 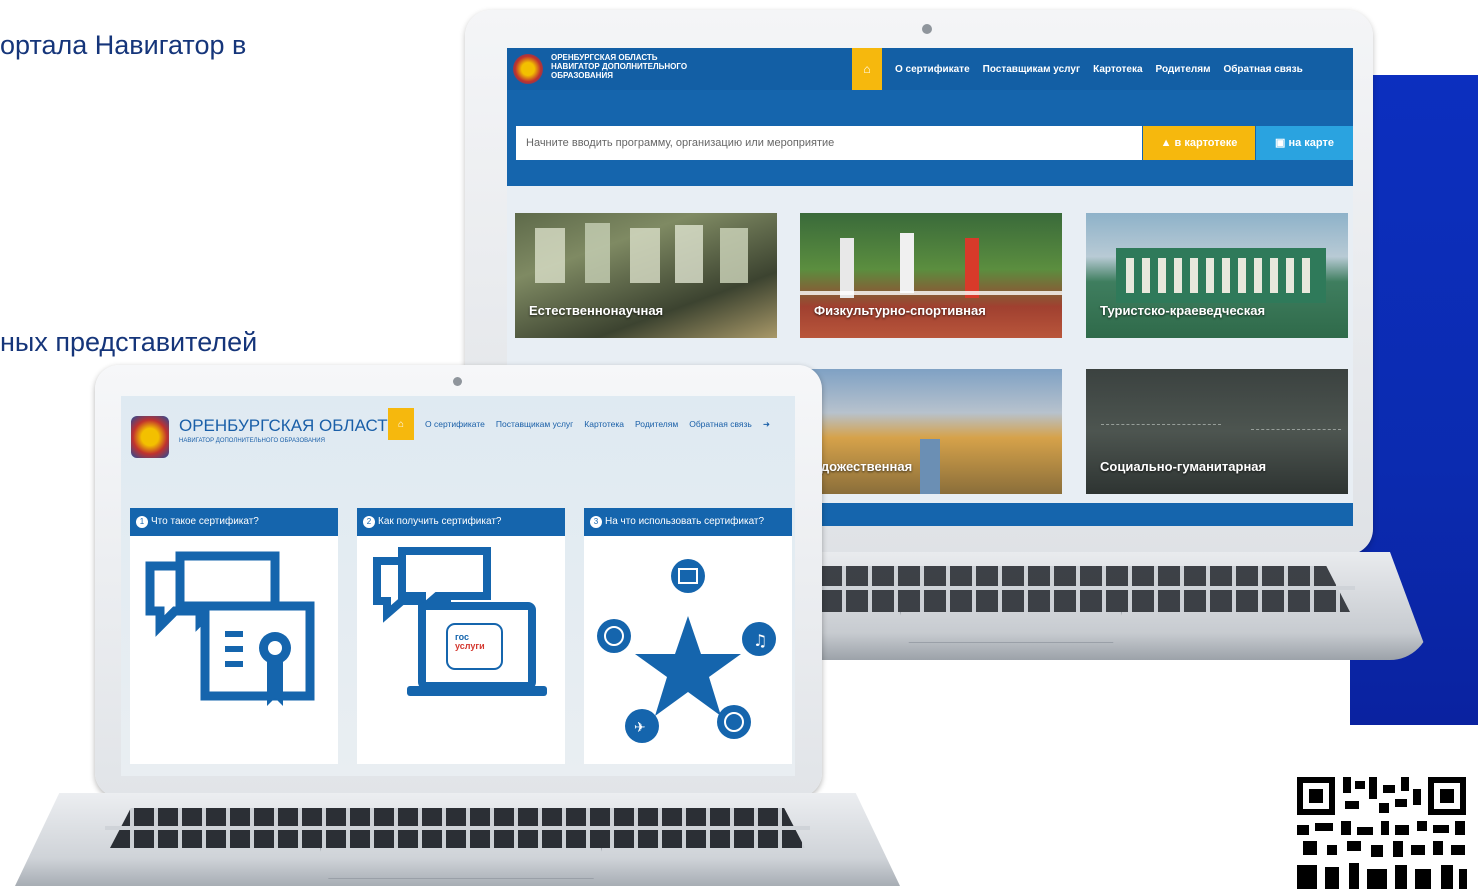 I want to click on gosuslugi-logo: гос услуги, so click(x=470, y=642).